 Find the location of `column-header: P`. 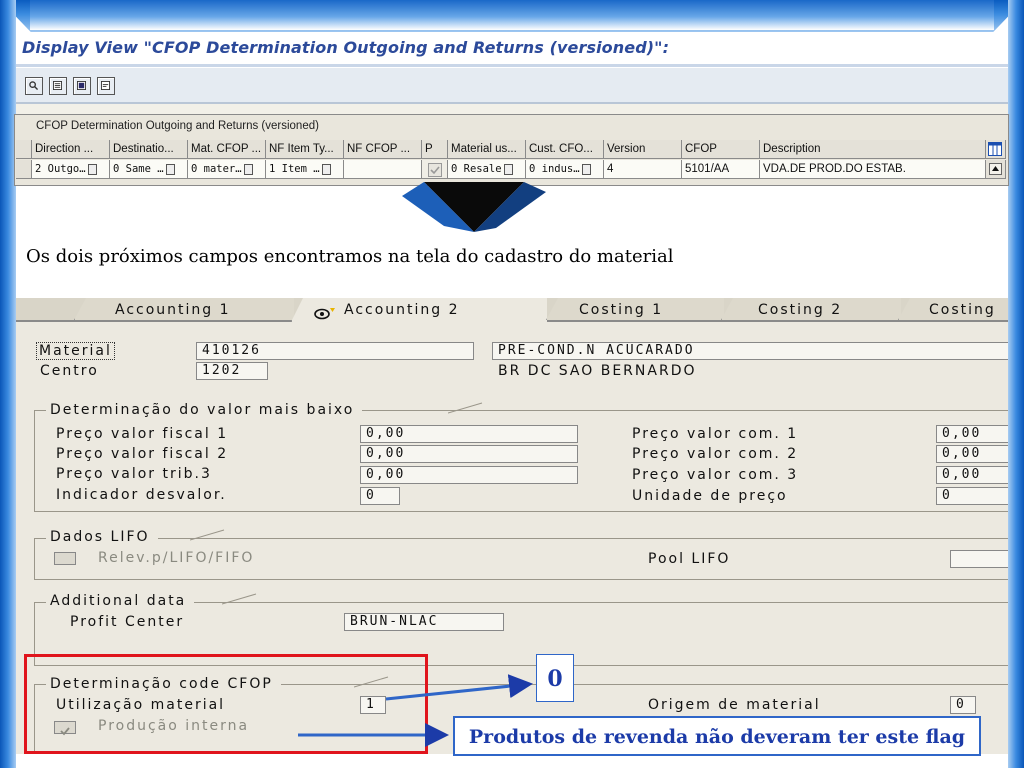

column-header: P is located at coordinates (435, 149).